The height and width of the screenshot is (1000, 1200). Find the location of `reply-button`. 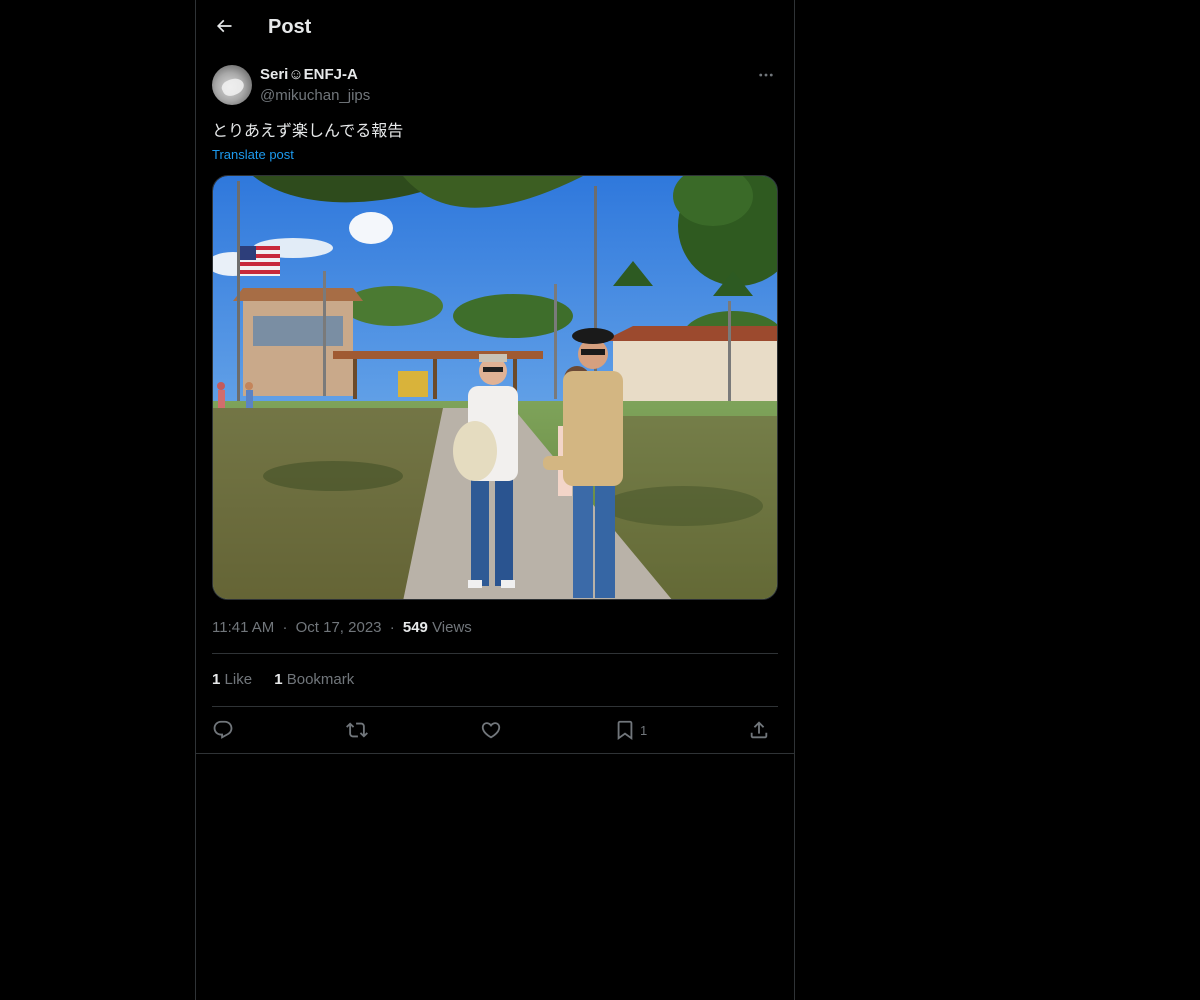

reply-button is located at coordinates (223, 730).